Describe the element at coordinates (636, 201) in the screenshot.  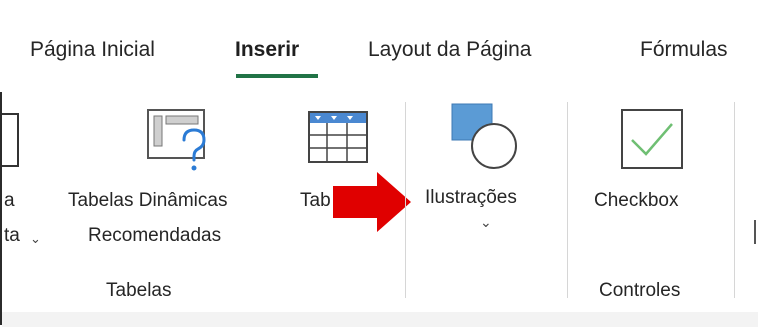
I see `checkbox-label: Checkbox` at that location.